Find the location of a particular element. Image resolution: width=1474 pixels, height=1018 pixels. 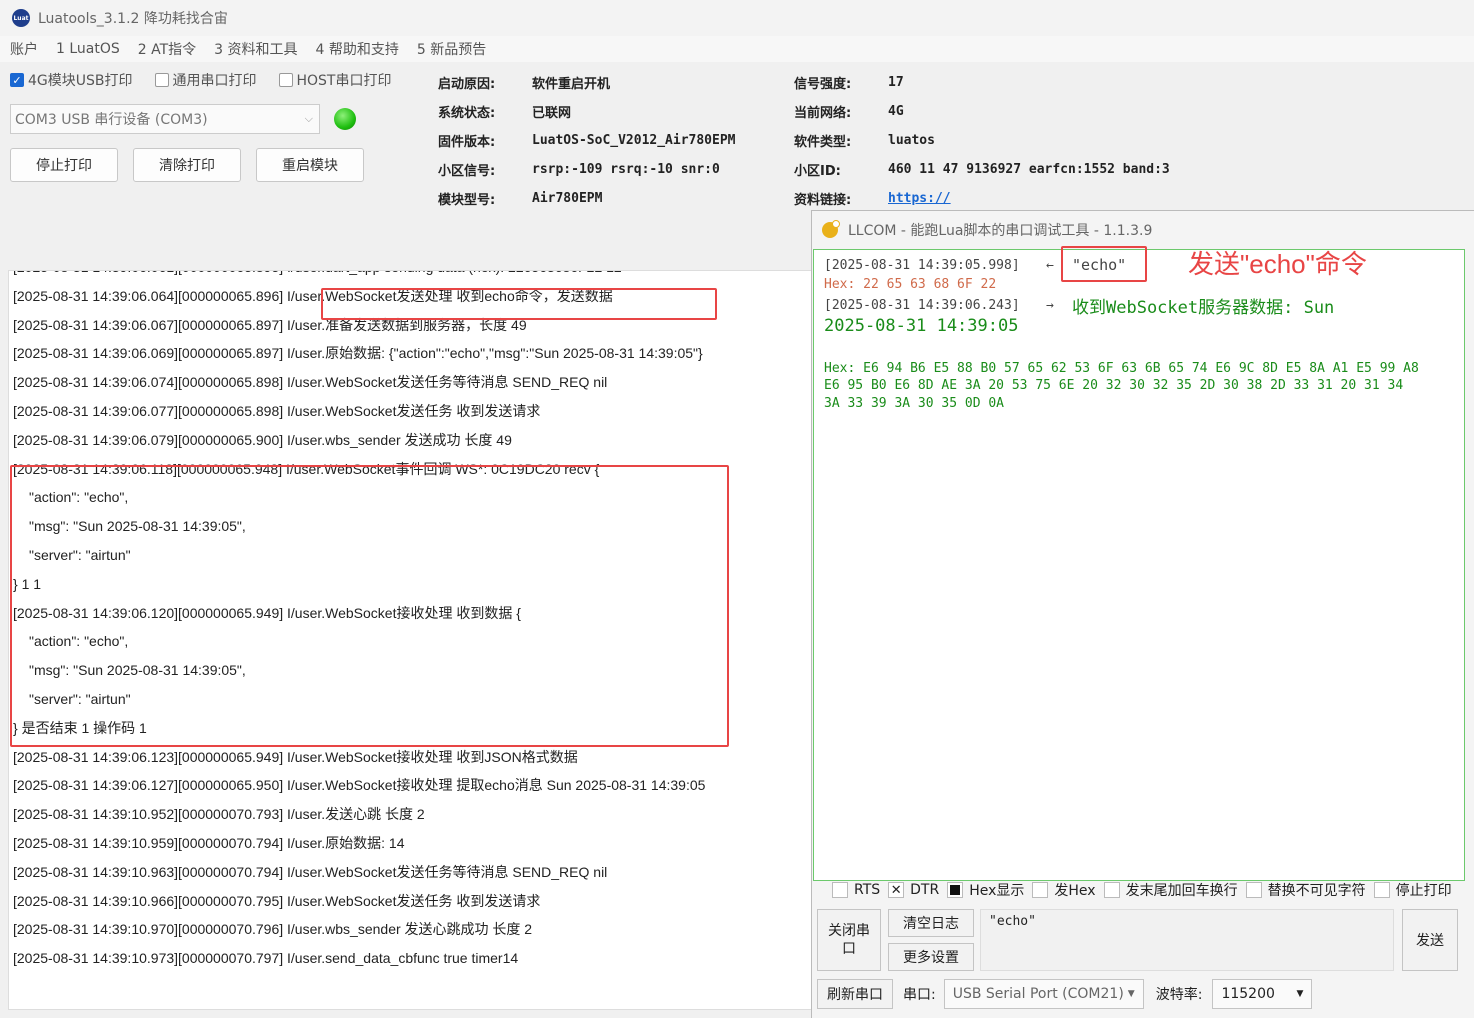

port-select: USB Serial Port (COM21) ▼ is located at coordinates (1043, 994).